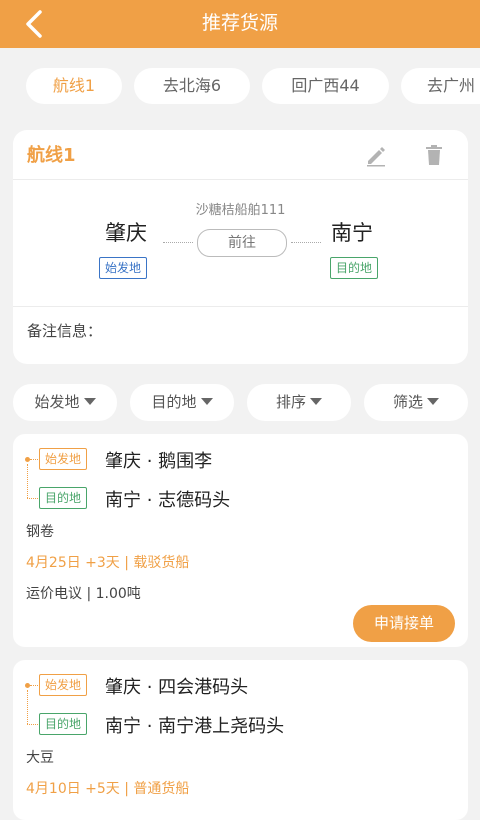 The height and width of the screenshot is (820, 480). What do you see at coordinates (398, 756) in the screenshot?
I see `watermark-text: 仍玩游戏` at bounding box center [398, 756].